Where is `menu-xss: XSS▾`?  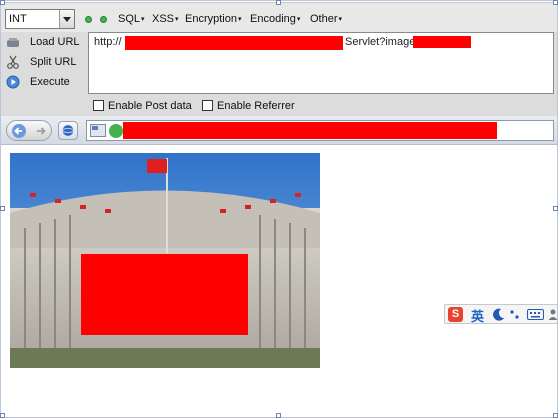 menu-xss: XSS▾ is located at coordinates (165, 19).